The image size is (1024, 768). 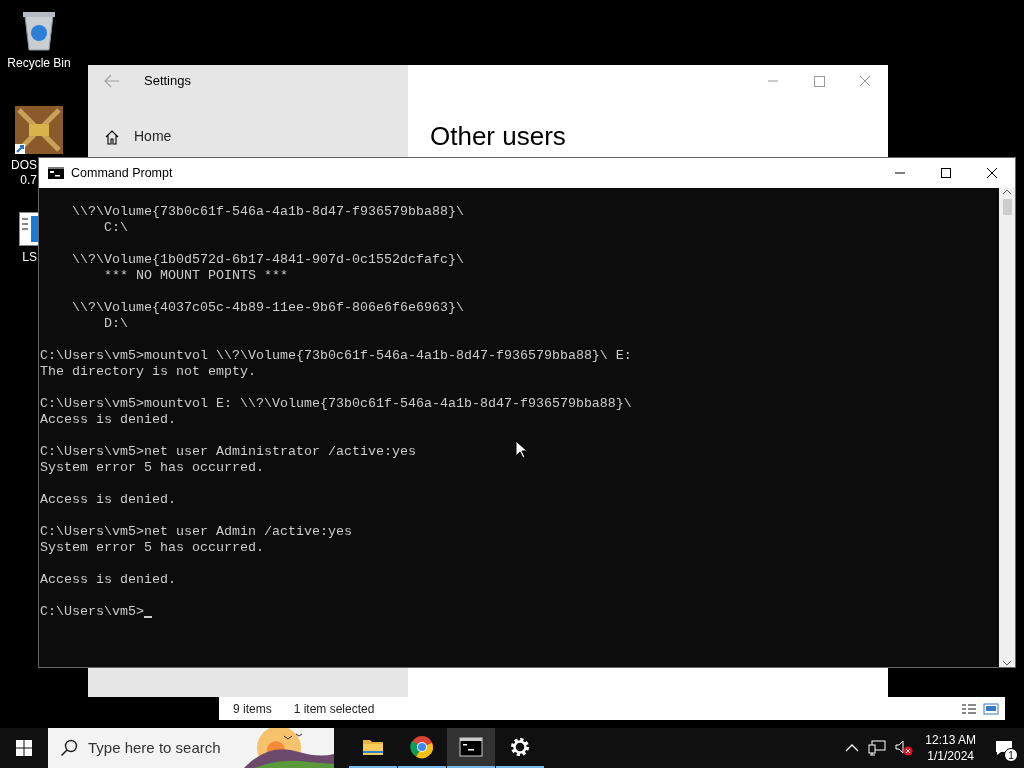 I want to click on taskbar-app-button, so click(x=471, y=748).